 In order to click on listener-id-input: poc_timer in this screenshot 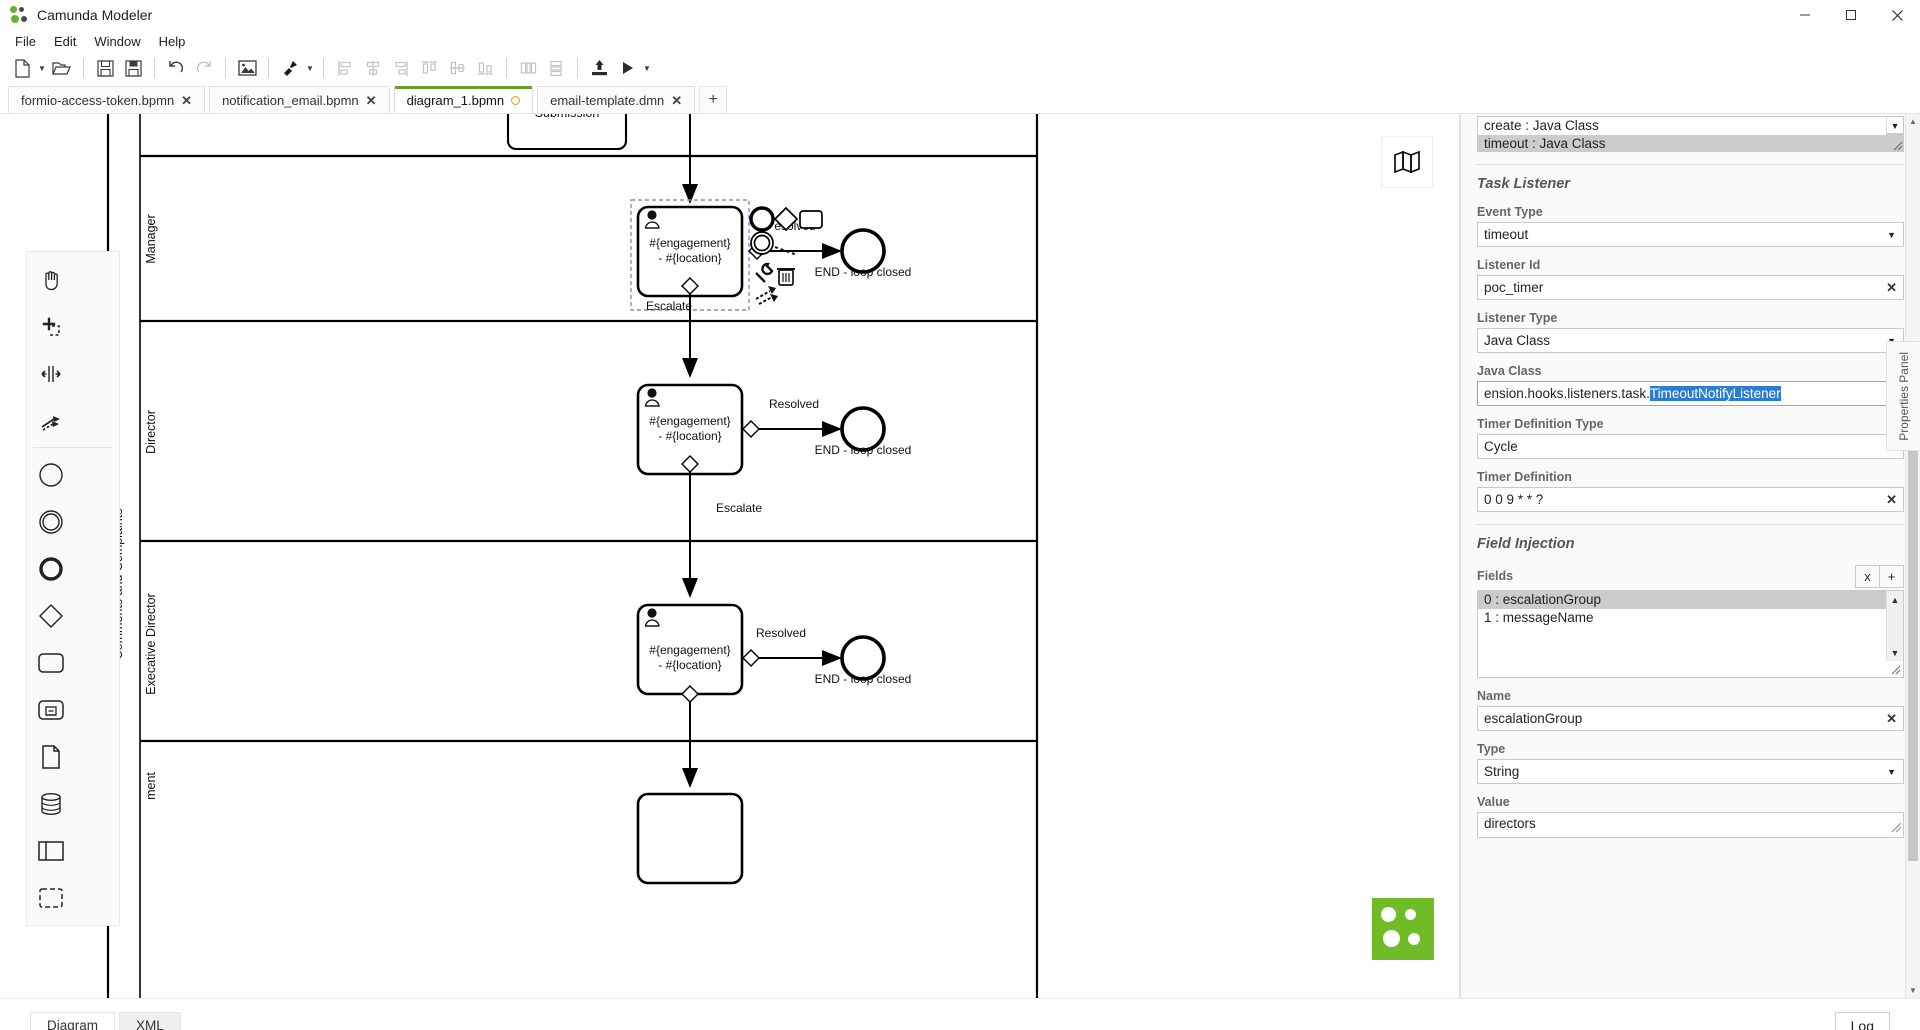, I will do `click(1690, 287)`.